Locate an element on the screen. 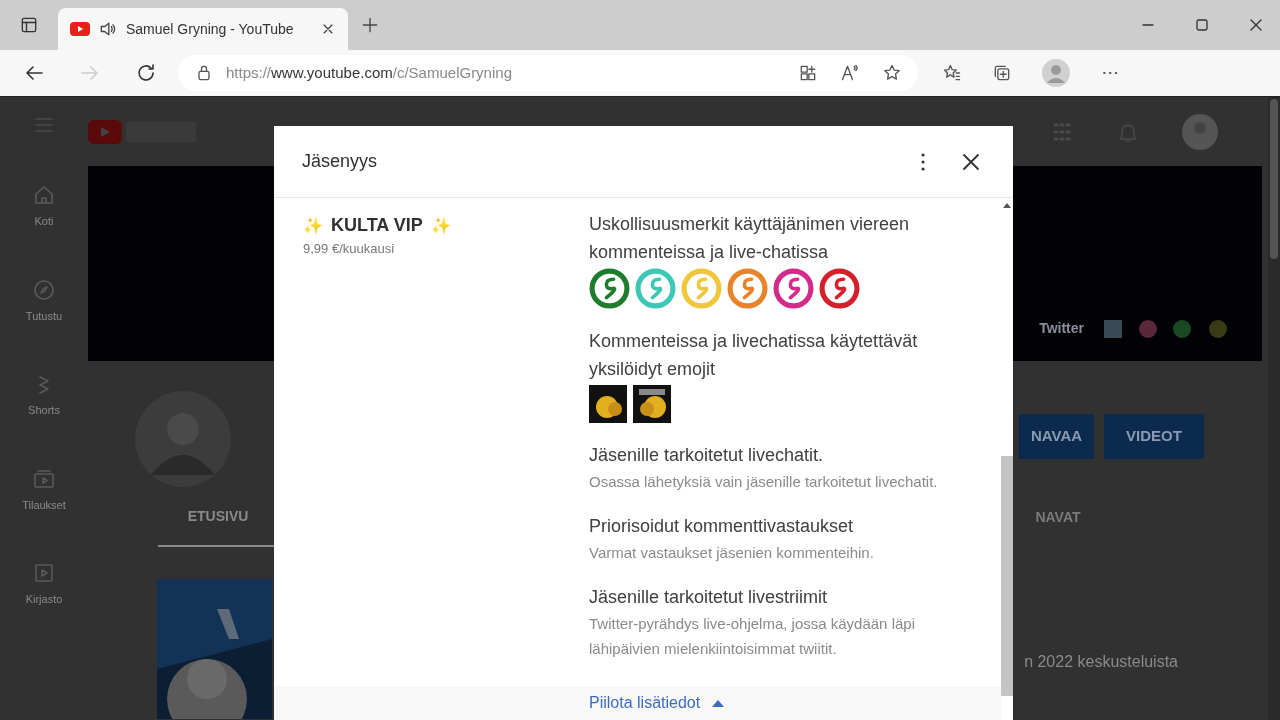  profile-avatar is located at coordinates (1056, 73).